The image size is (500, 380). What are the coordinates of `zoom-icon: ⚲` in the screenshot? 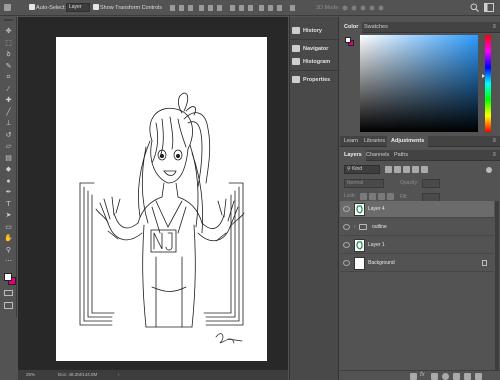 It's located at (8, 251).